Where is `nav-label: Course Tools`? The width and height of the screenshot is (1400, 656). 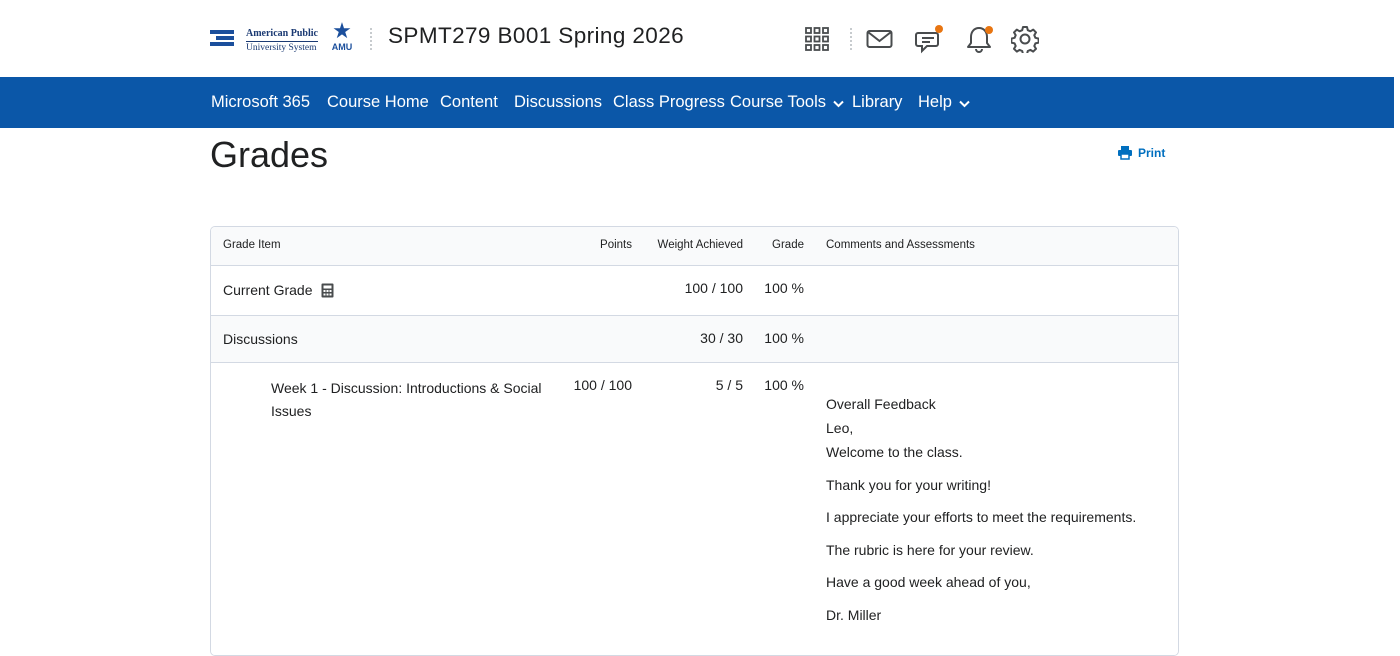
nav-label: Course Tools is located at coordinates (778, 102).